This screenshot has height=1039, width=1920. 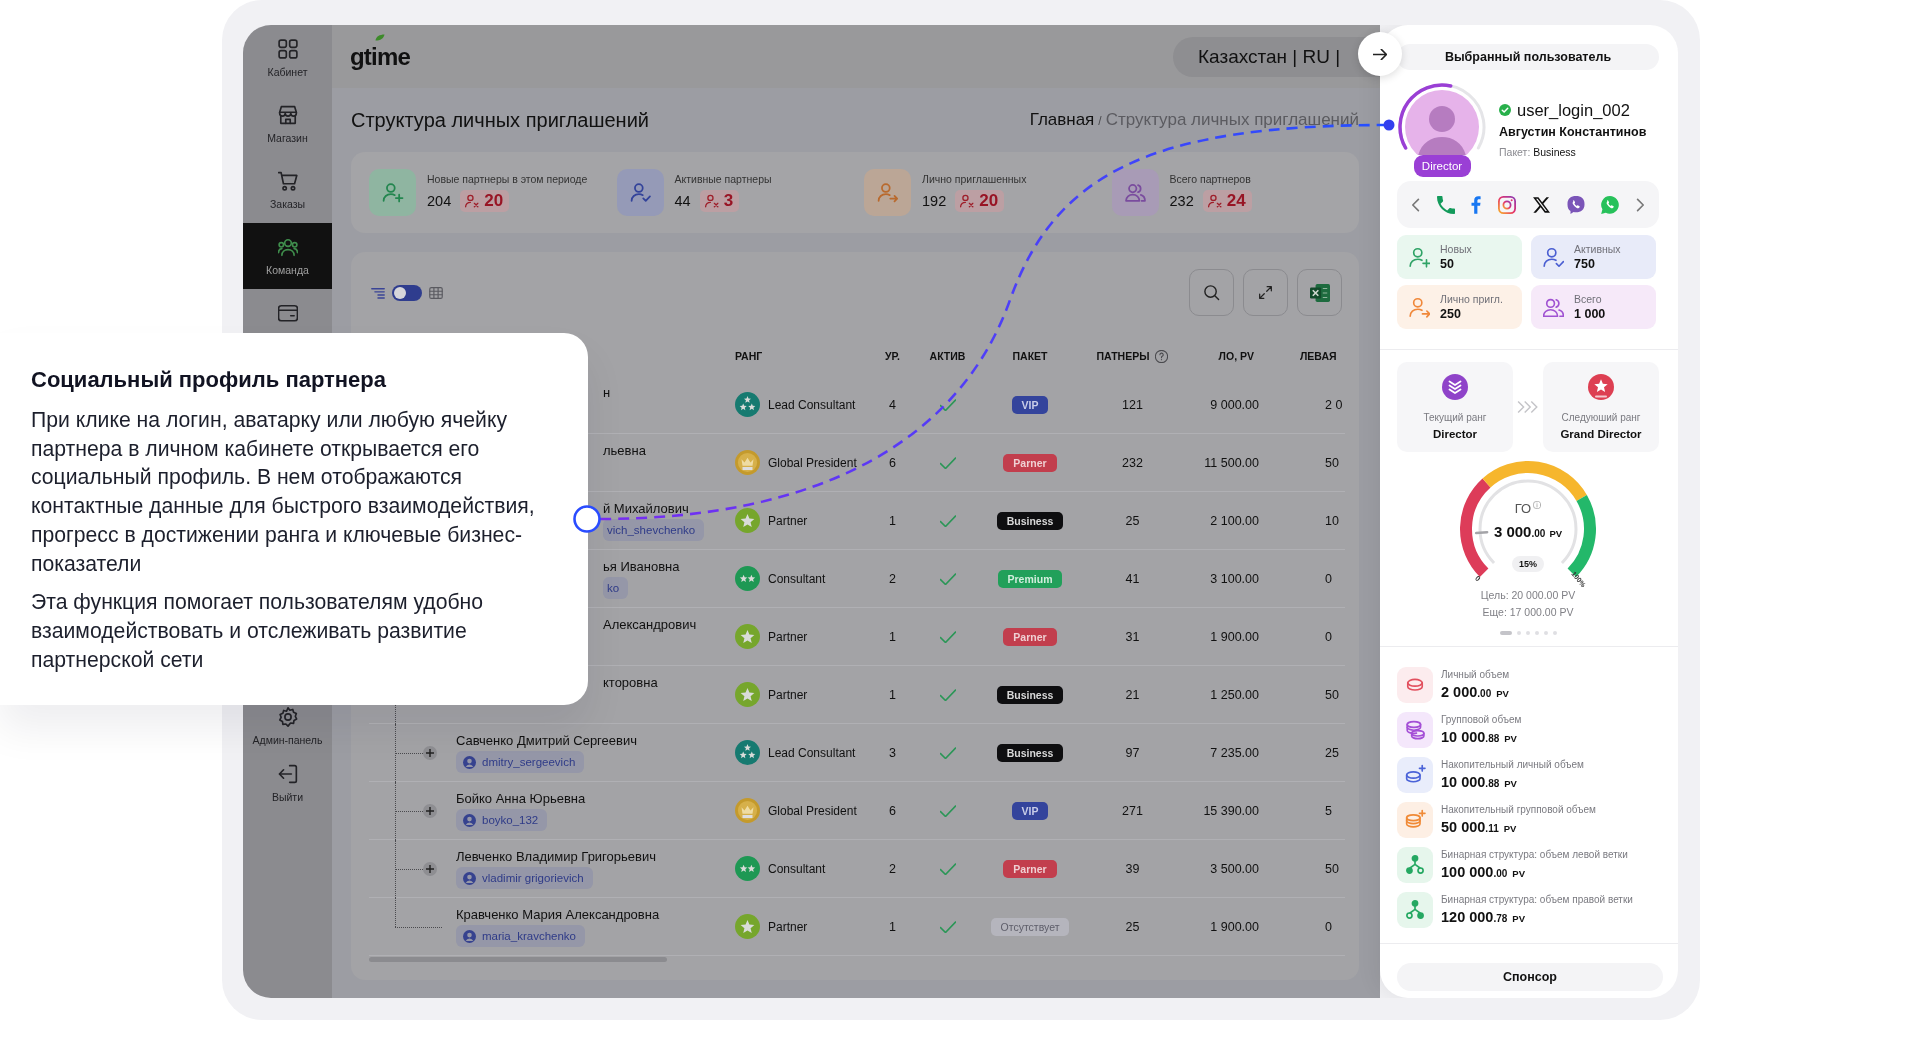 What do you see at coordinates (1601, 434) in the screenshot?
I see `rank-title: Grand Director` at bounding box center [1601, 434].